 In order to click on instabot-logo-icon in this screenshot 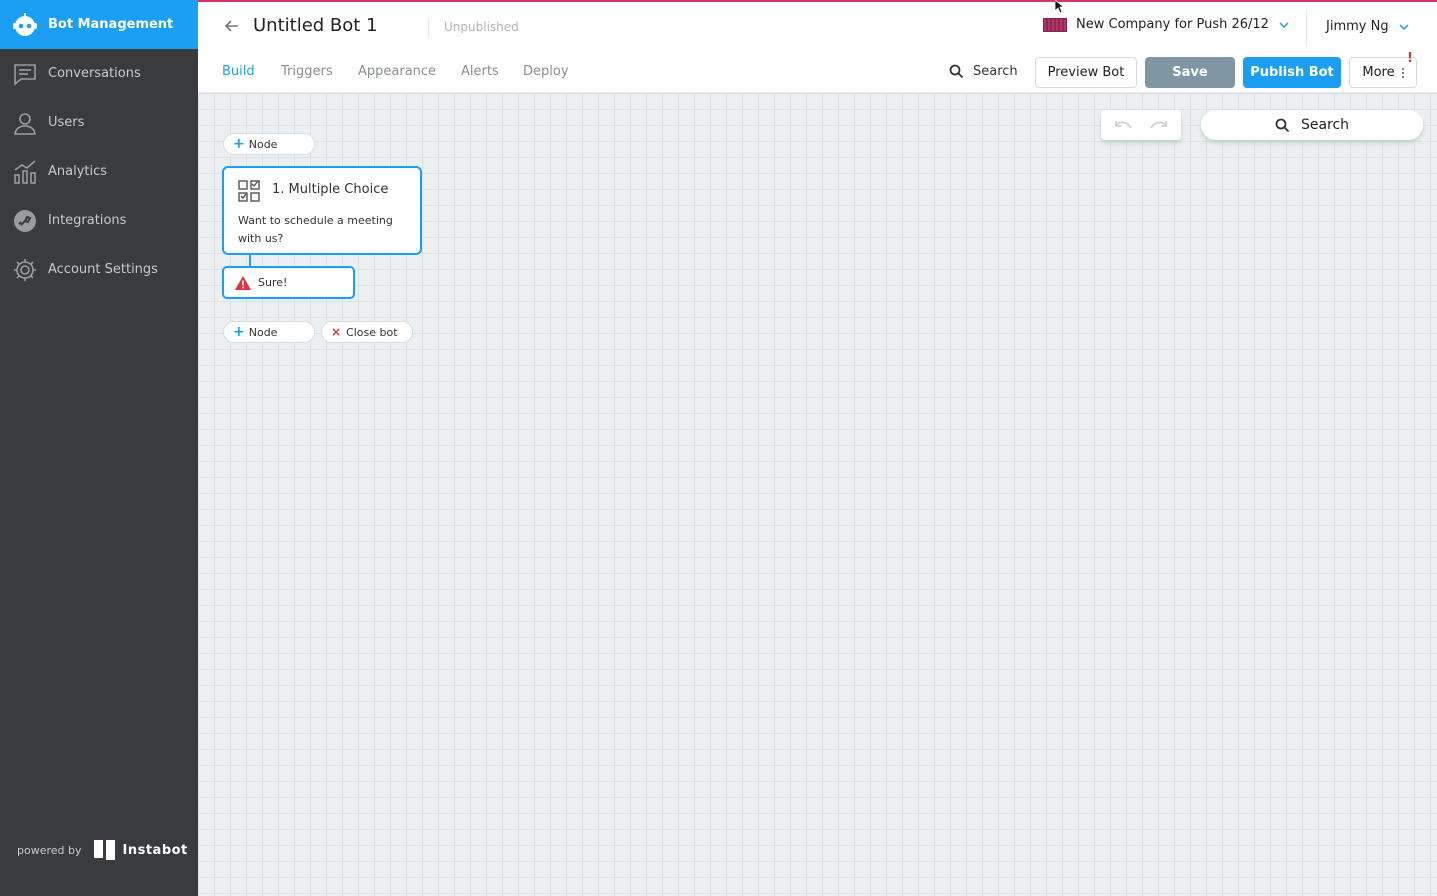, I will do `click(105, 850)`.